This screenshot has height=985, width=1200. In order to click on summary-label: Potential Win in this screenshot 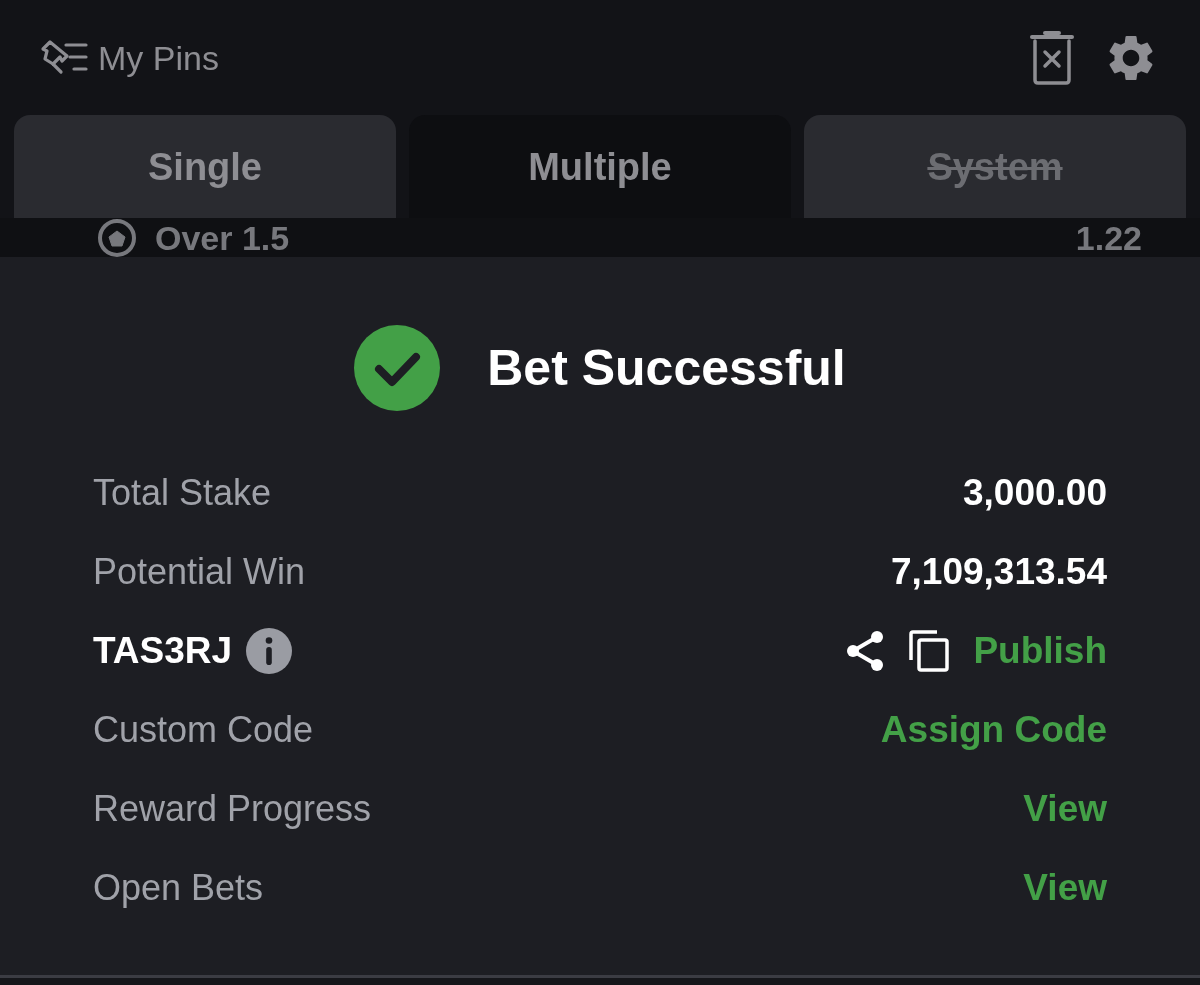, I will do `click(199, 571)`.